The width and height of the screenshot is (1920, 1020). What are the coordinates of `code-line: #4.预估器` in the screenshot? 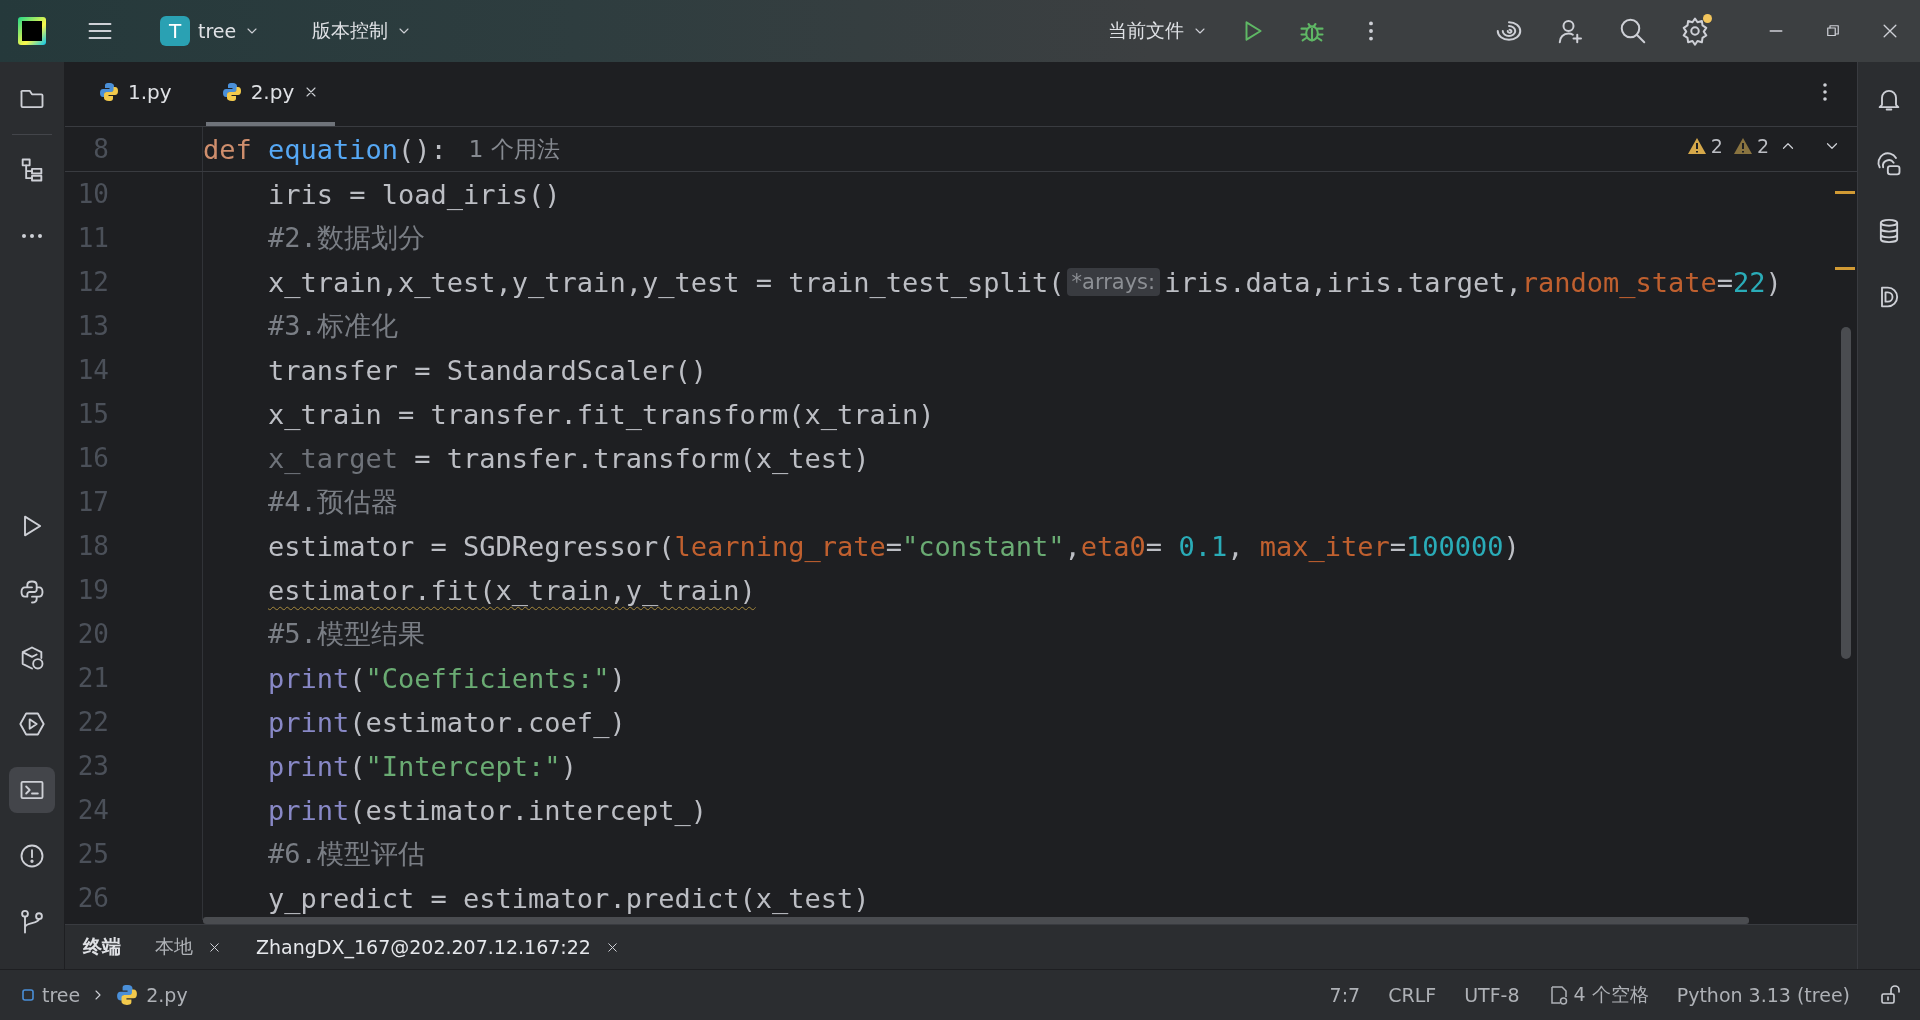 It's located at (333, 502).